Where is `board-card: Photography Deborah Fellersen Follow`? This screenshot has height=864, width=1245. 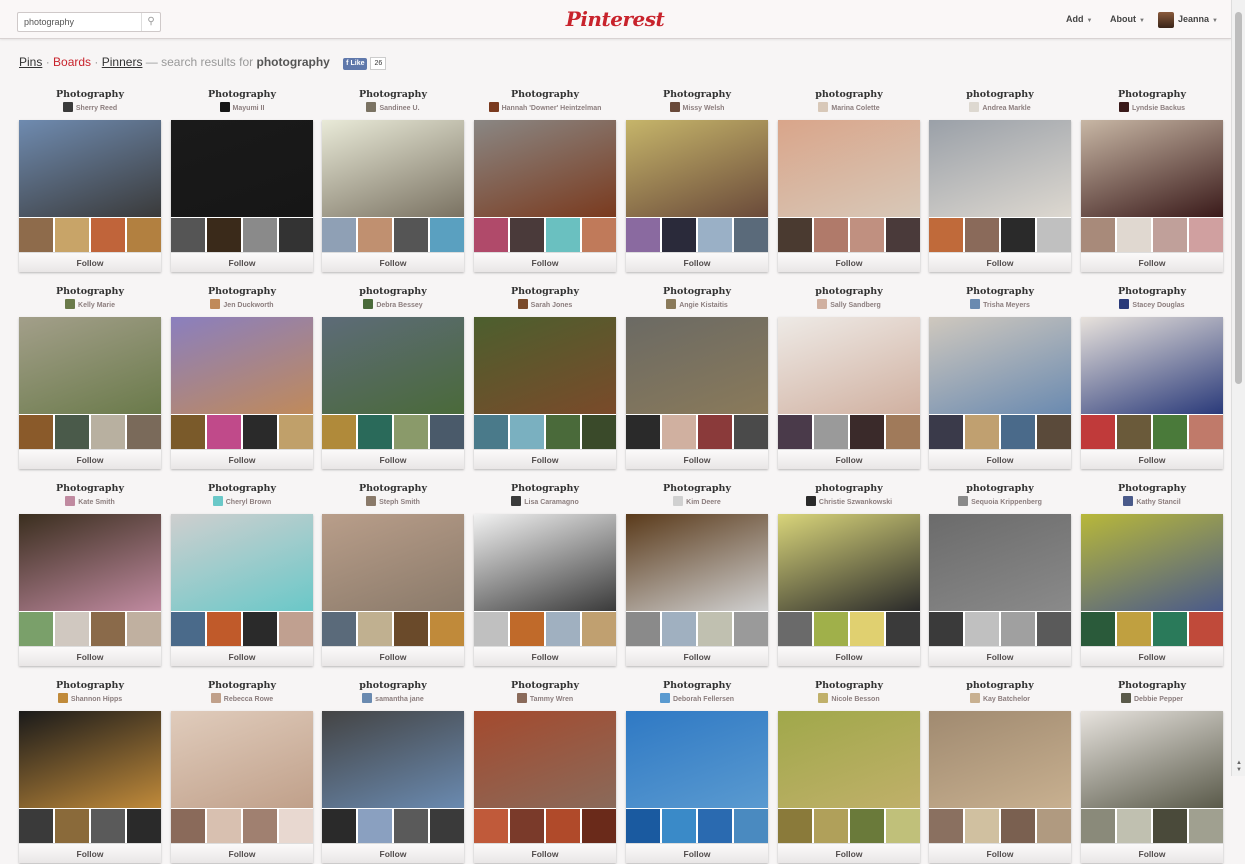
board-card: Photography Deborah Fellersen Follow is located at coordinates (697, 771).